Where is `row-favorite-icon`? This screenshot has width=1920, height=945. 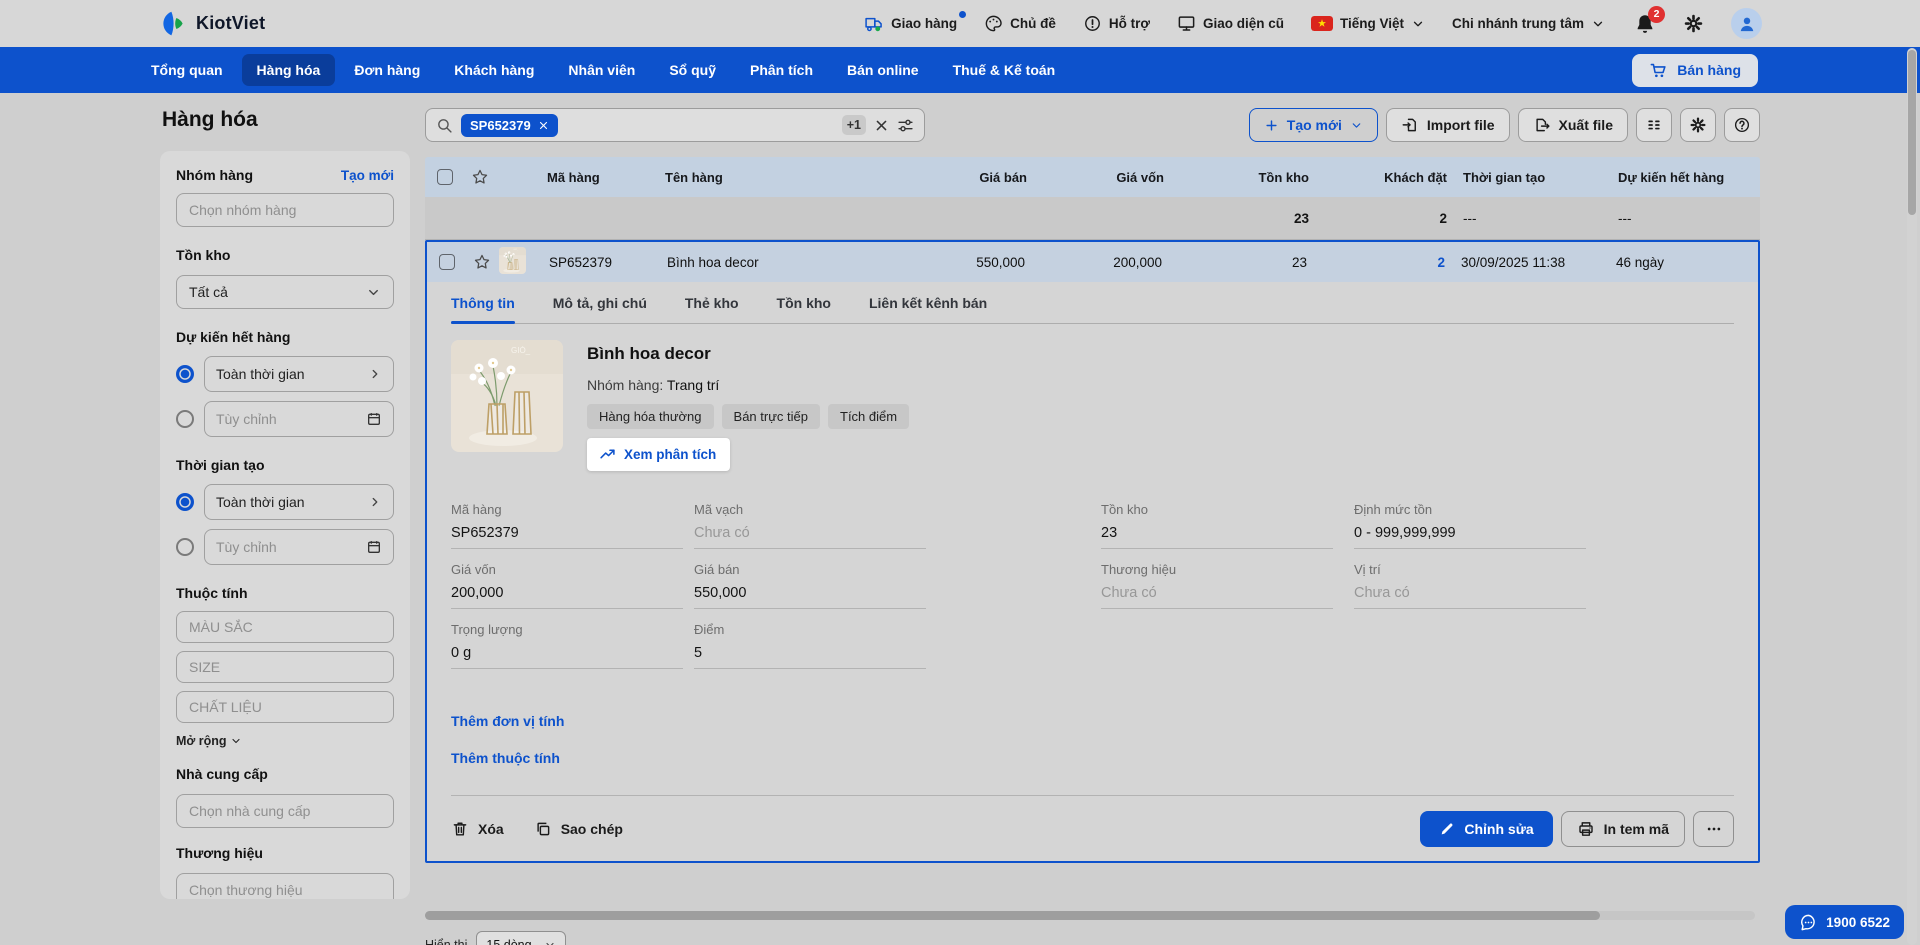 row-favorite-icon is located at coordinates (486, 262).